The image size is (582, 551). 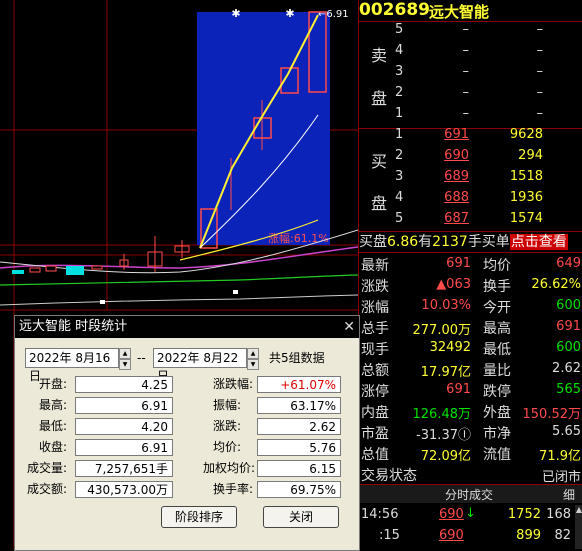 I want to click on stat-label: 跌停, so click(x=497, y=392).